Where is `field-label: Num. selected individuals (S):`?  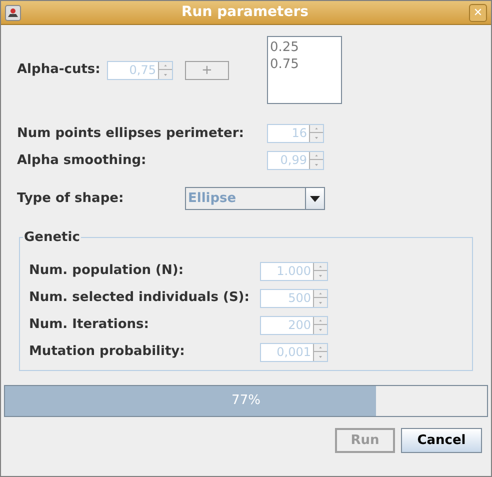 field-label: Num. selected individuals (S): is located at coordinates (139, 298).